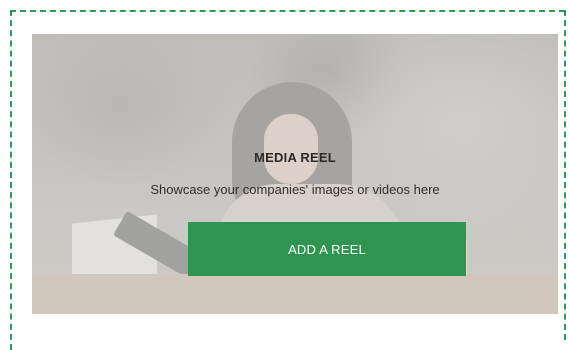  Describe the element at coordinates (295, 157) in the screenshot. I see `media-reel-title: MEDIA REEL` at that location.